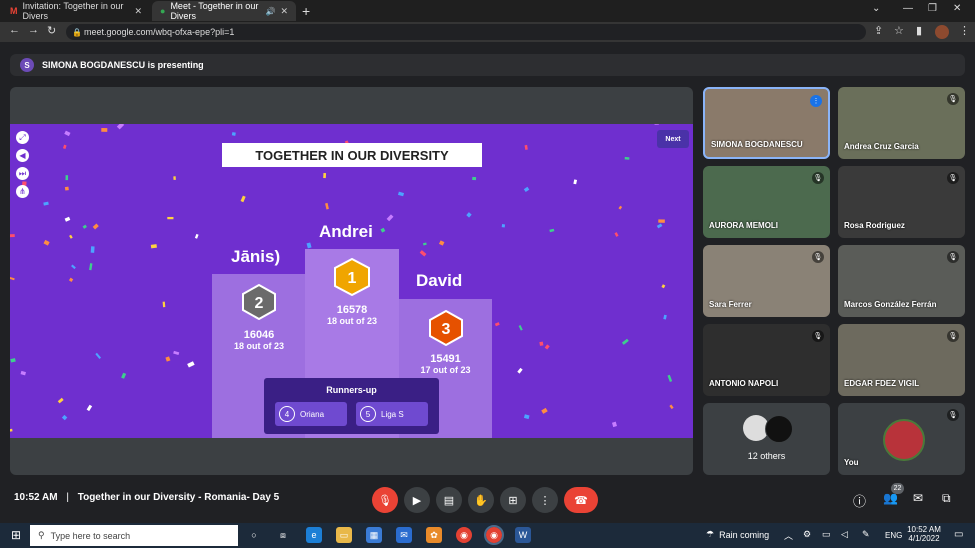 This screenshot has height=548, width=975. I want to click on captions-button: ▤, so click(449, 500).